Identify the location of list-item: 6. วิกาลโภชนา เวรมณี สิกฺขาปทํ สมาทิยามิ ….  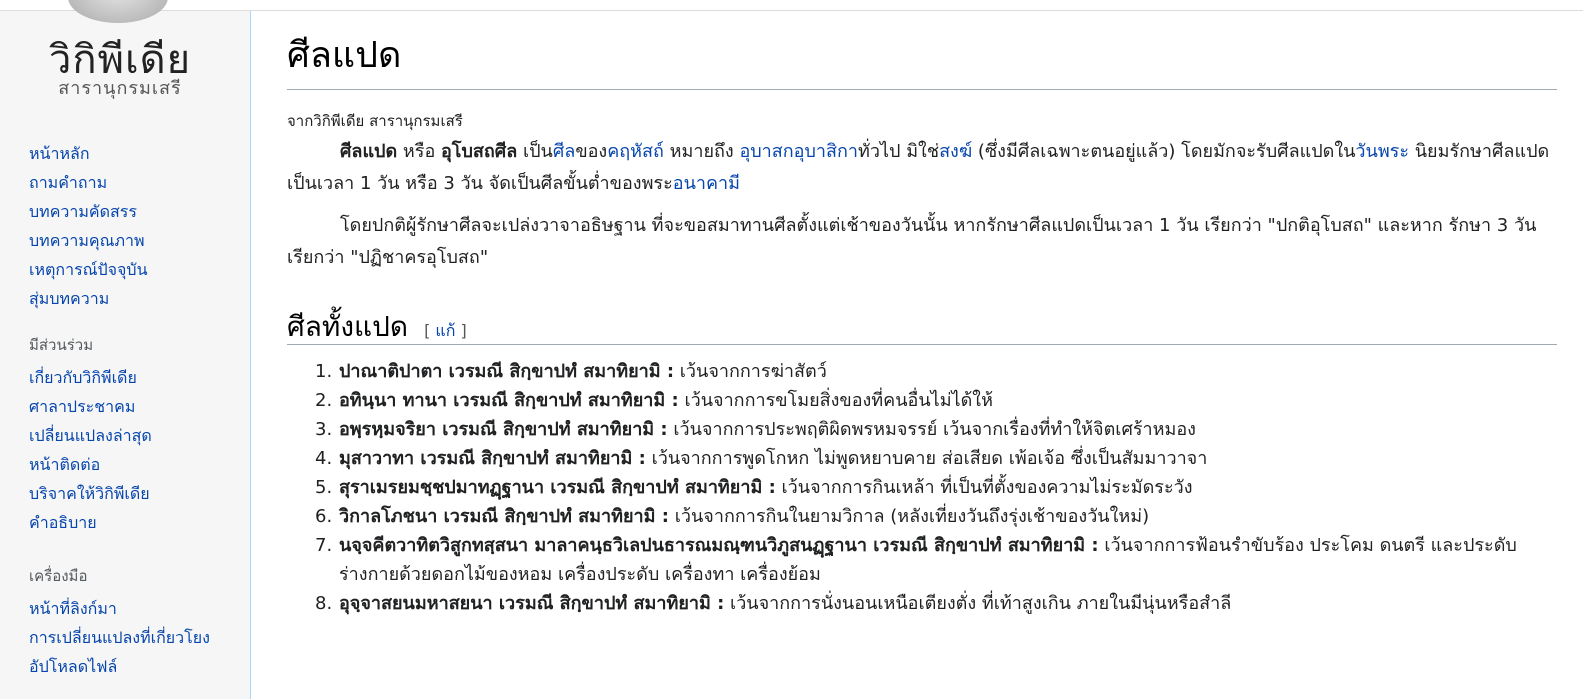
(927, 516).